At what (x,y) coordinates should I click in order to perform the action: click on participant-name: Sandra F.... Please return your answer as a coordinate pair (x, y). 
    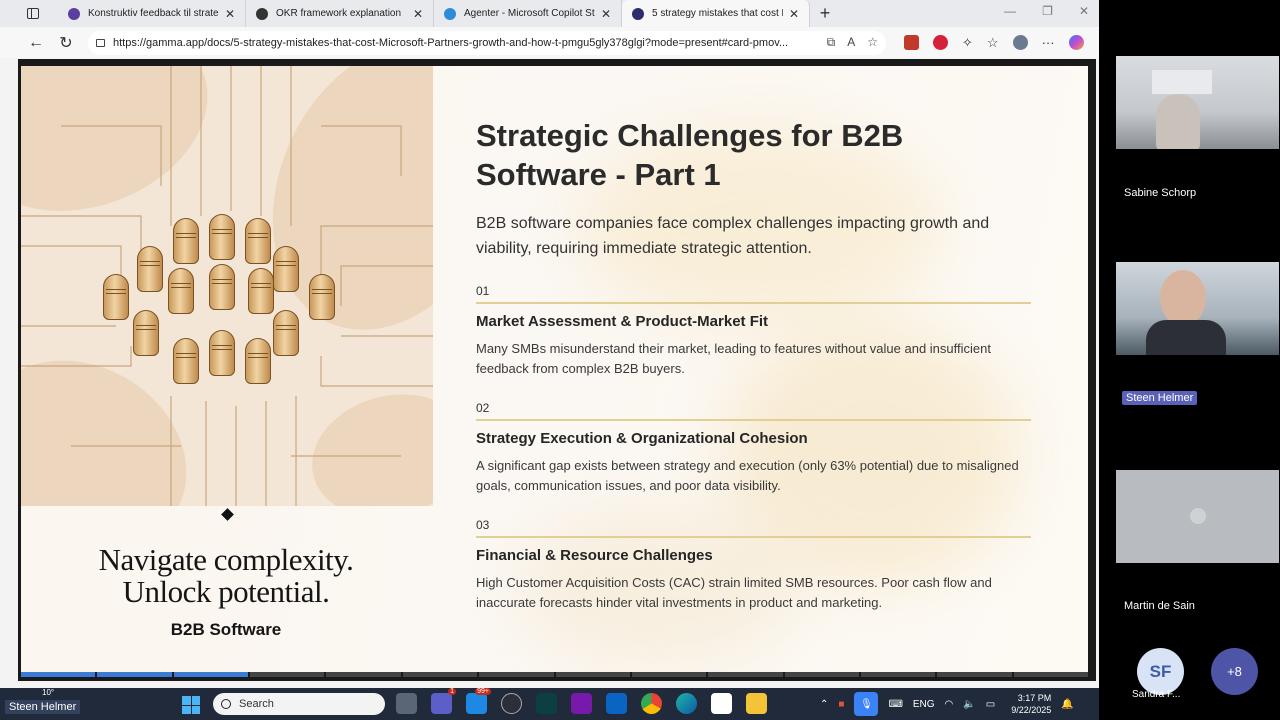
    Looking at the image, I should click on (1156, 694).